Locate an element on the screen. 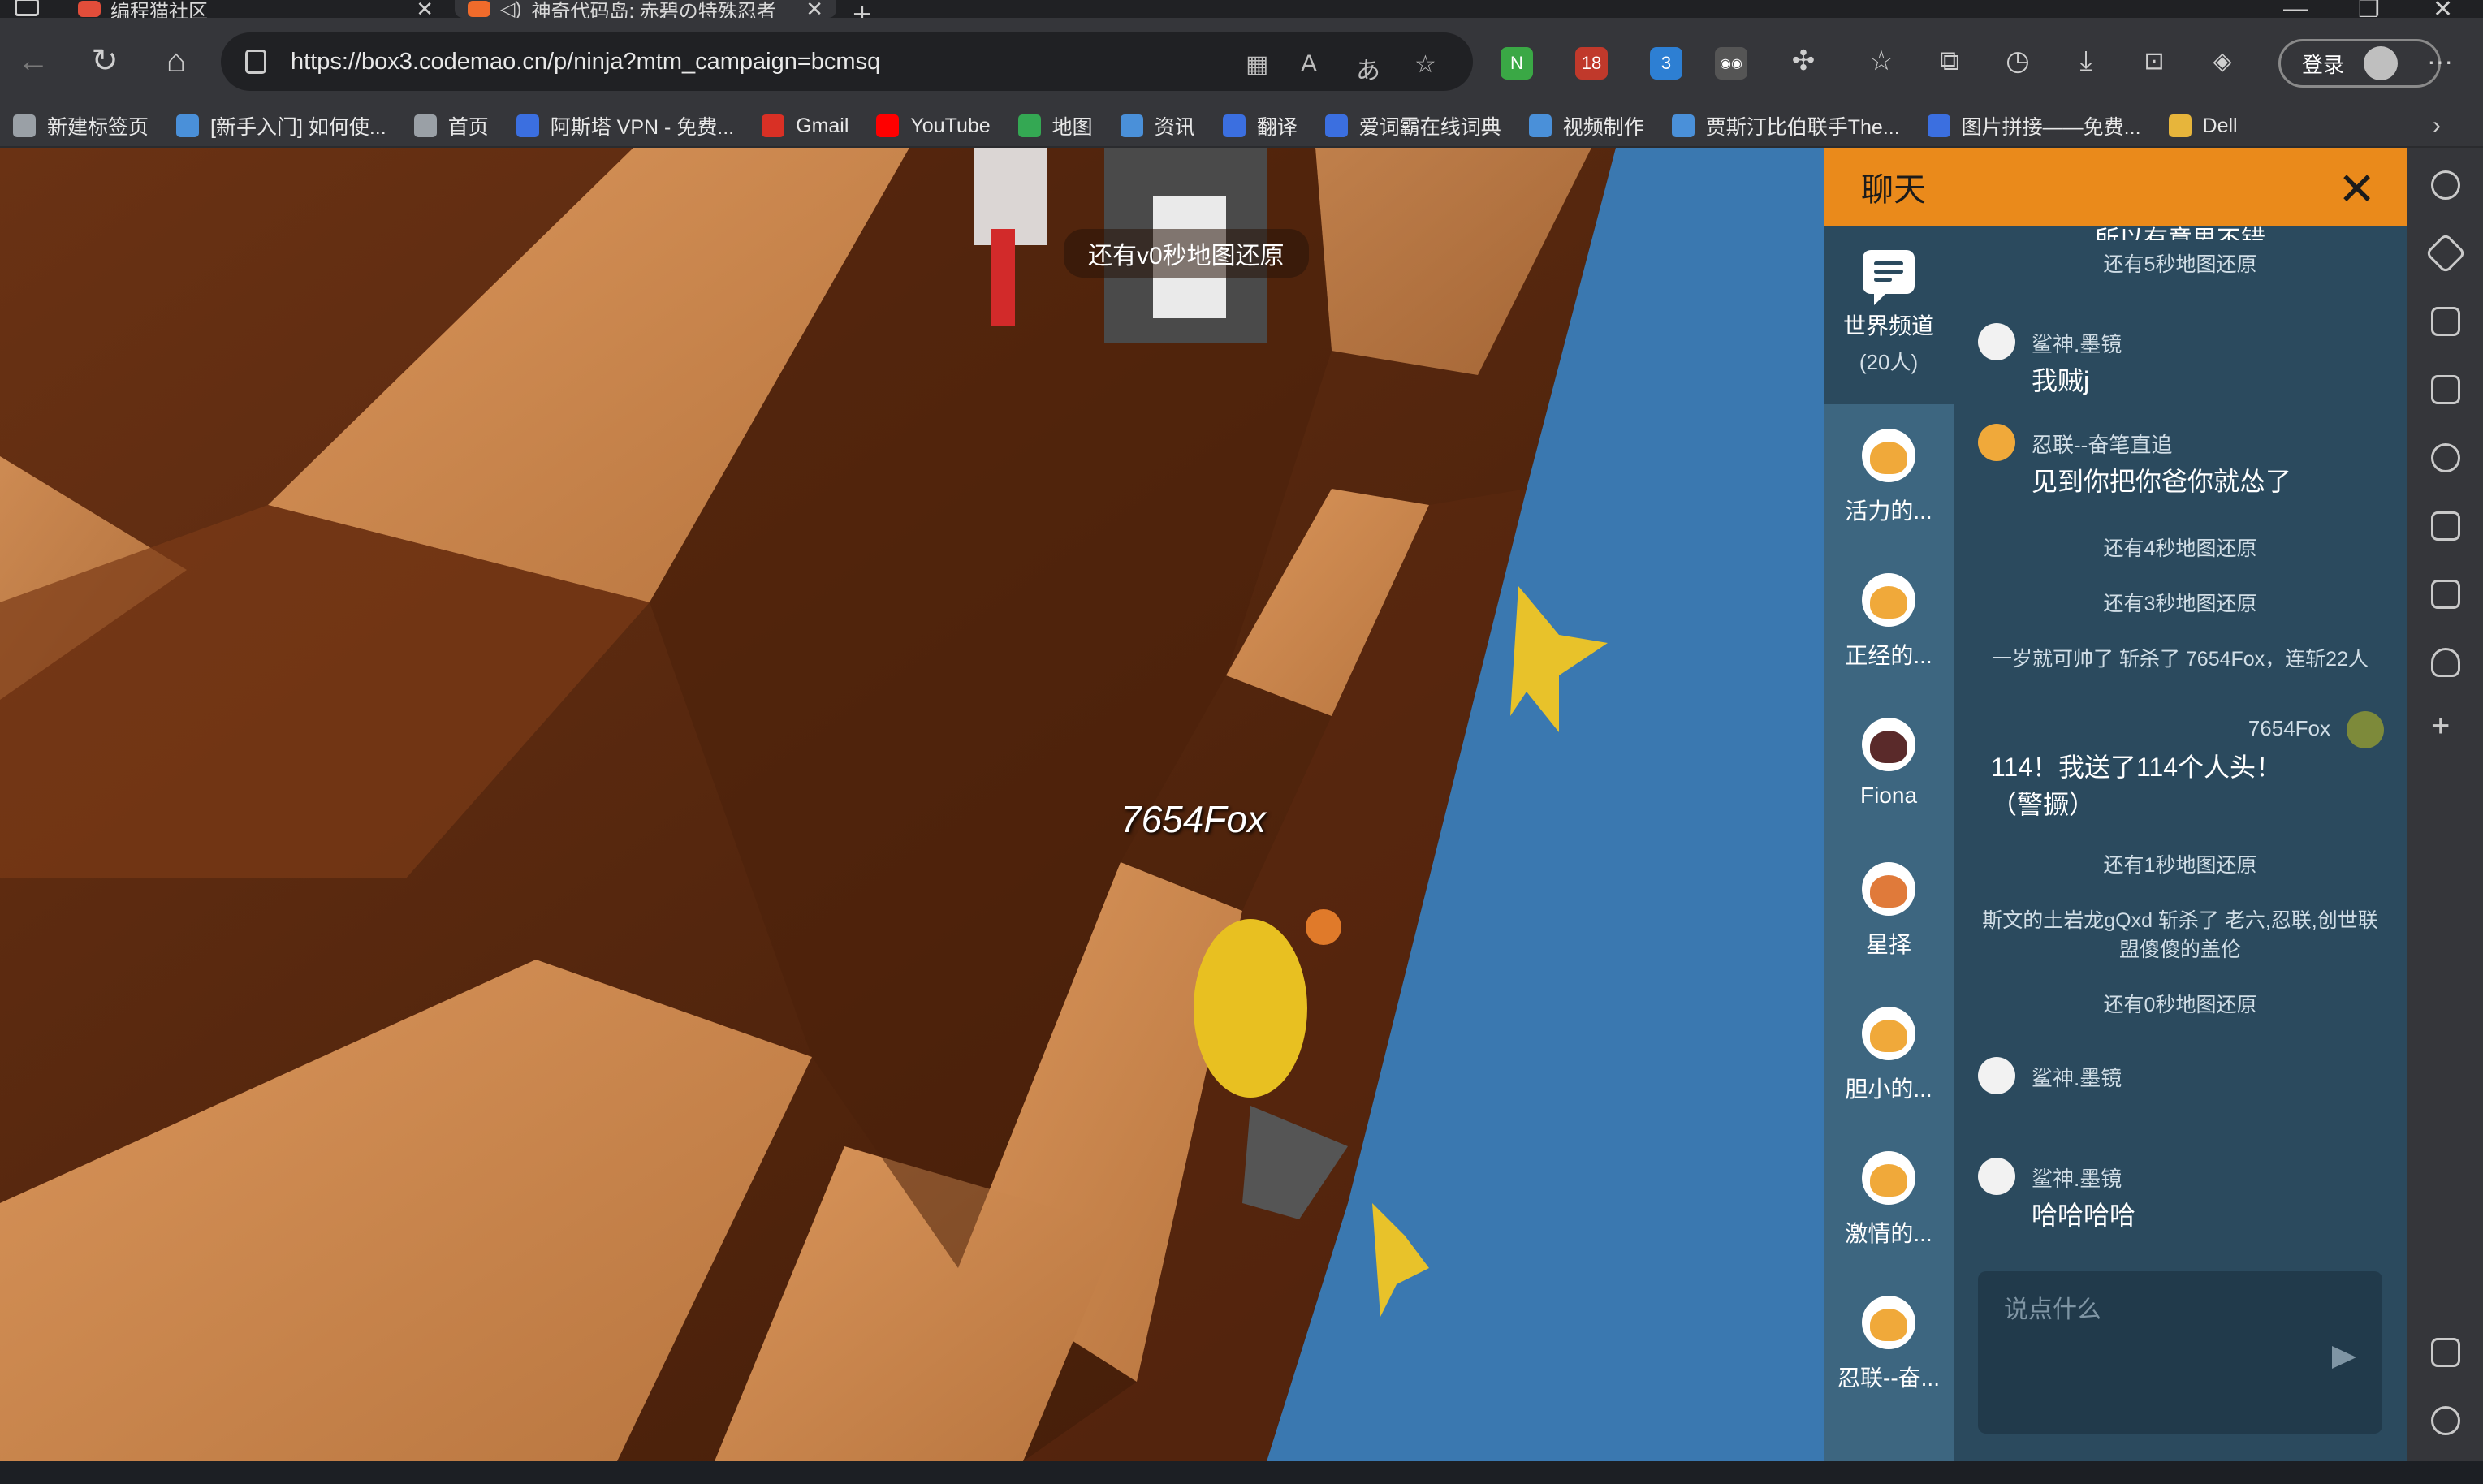 The image size is (2483, 1484). taskbar is located at coordinates (1241, 1472).